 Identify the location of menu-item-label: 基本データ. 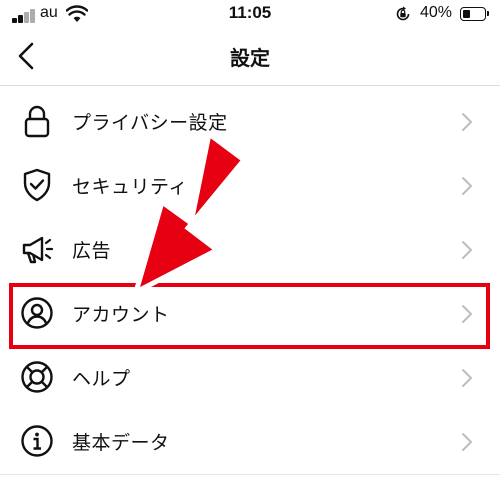
(121, 443).